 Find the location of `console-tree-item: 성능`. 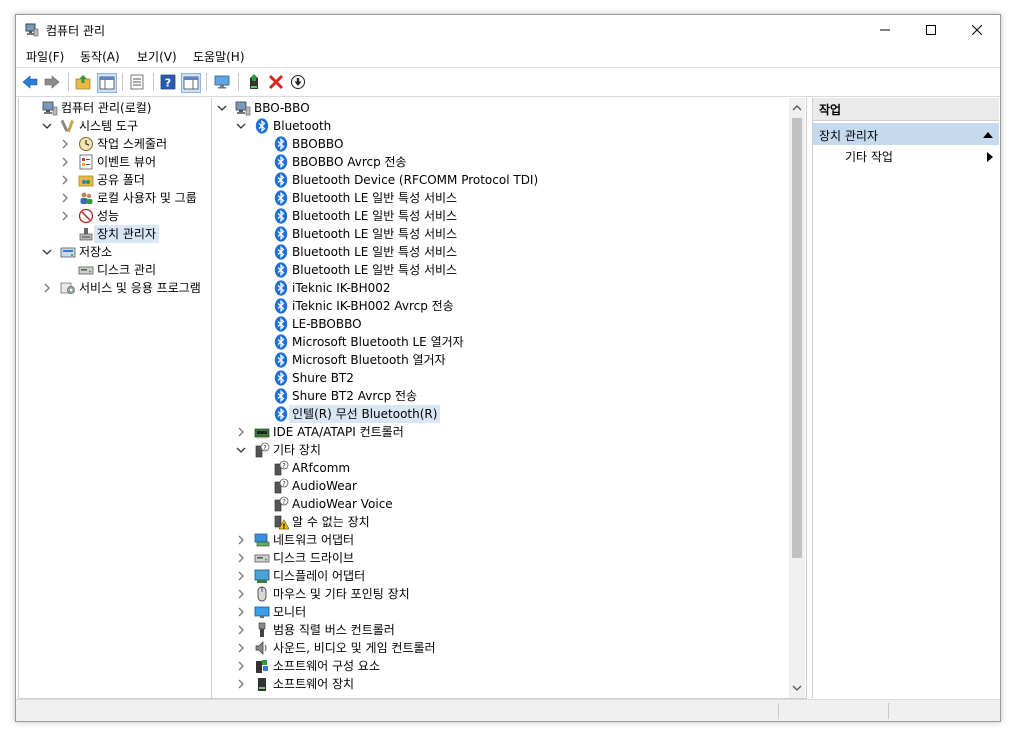

console-tree-item: 성능 is located at coordinates (135, 216).